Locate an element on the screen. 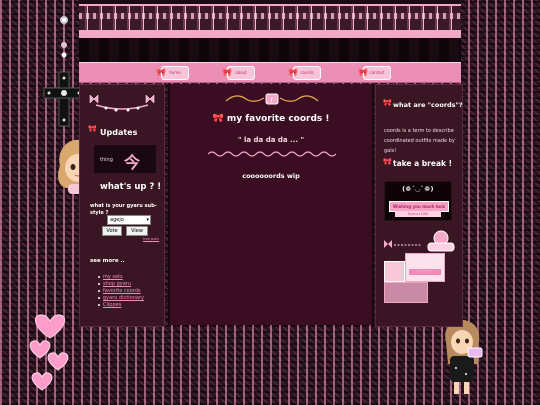 The image size is (540, 405). updates-glyph: 今 is located at coordinates (132, 162).